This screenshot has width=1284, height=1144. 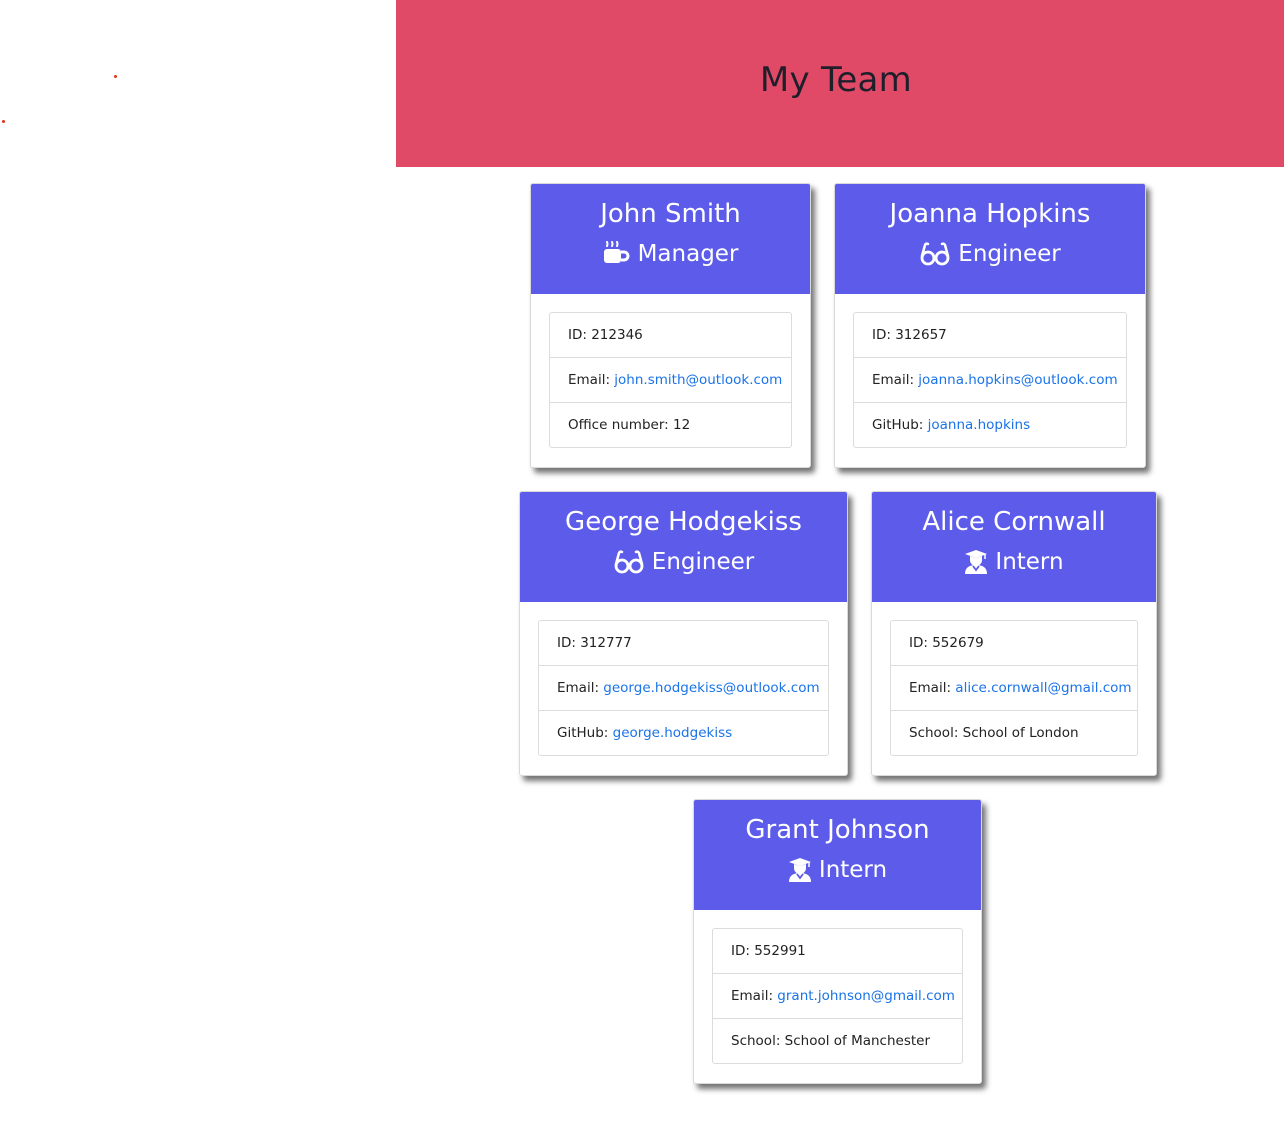 What do you see at coordinates (617, 335) in the screenshot?
I see `id-value: 212346` at bounding box center [617, 335].